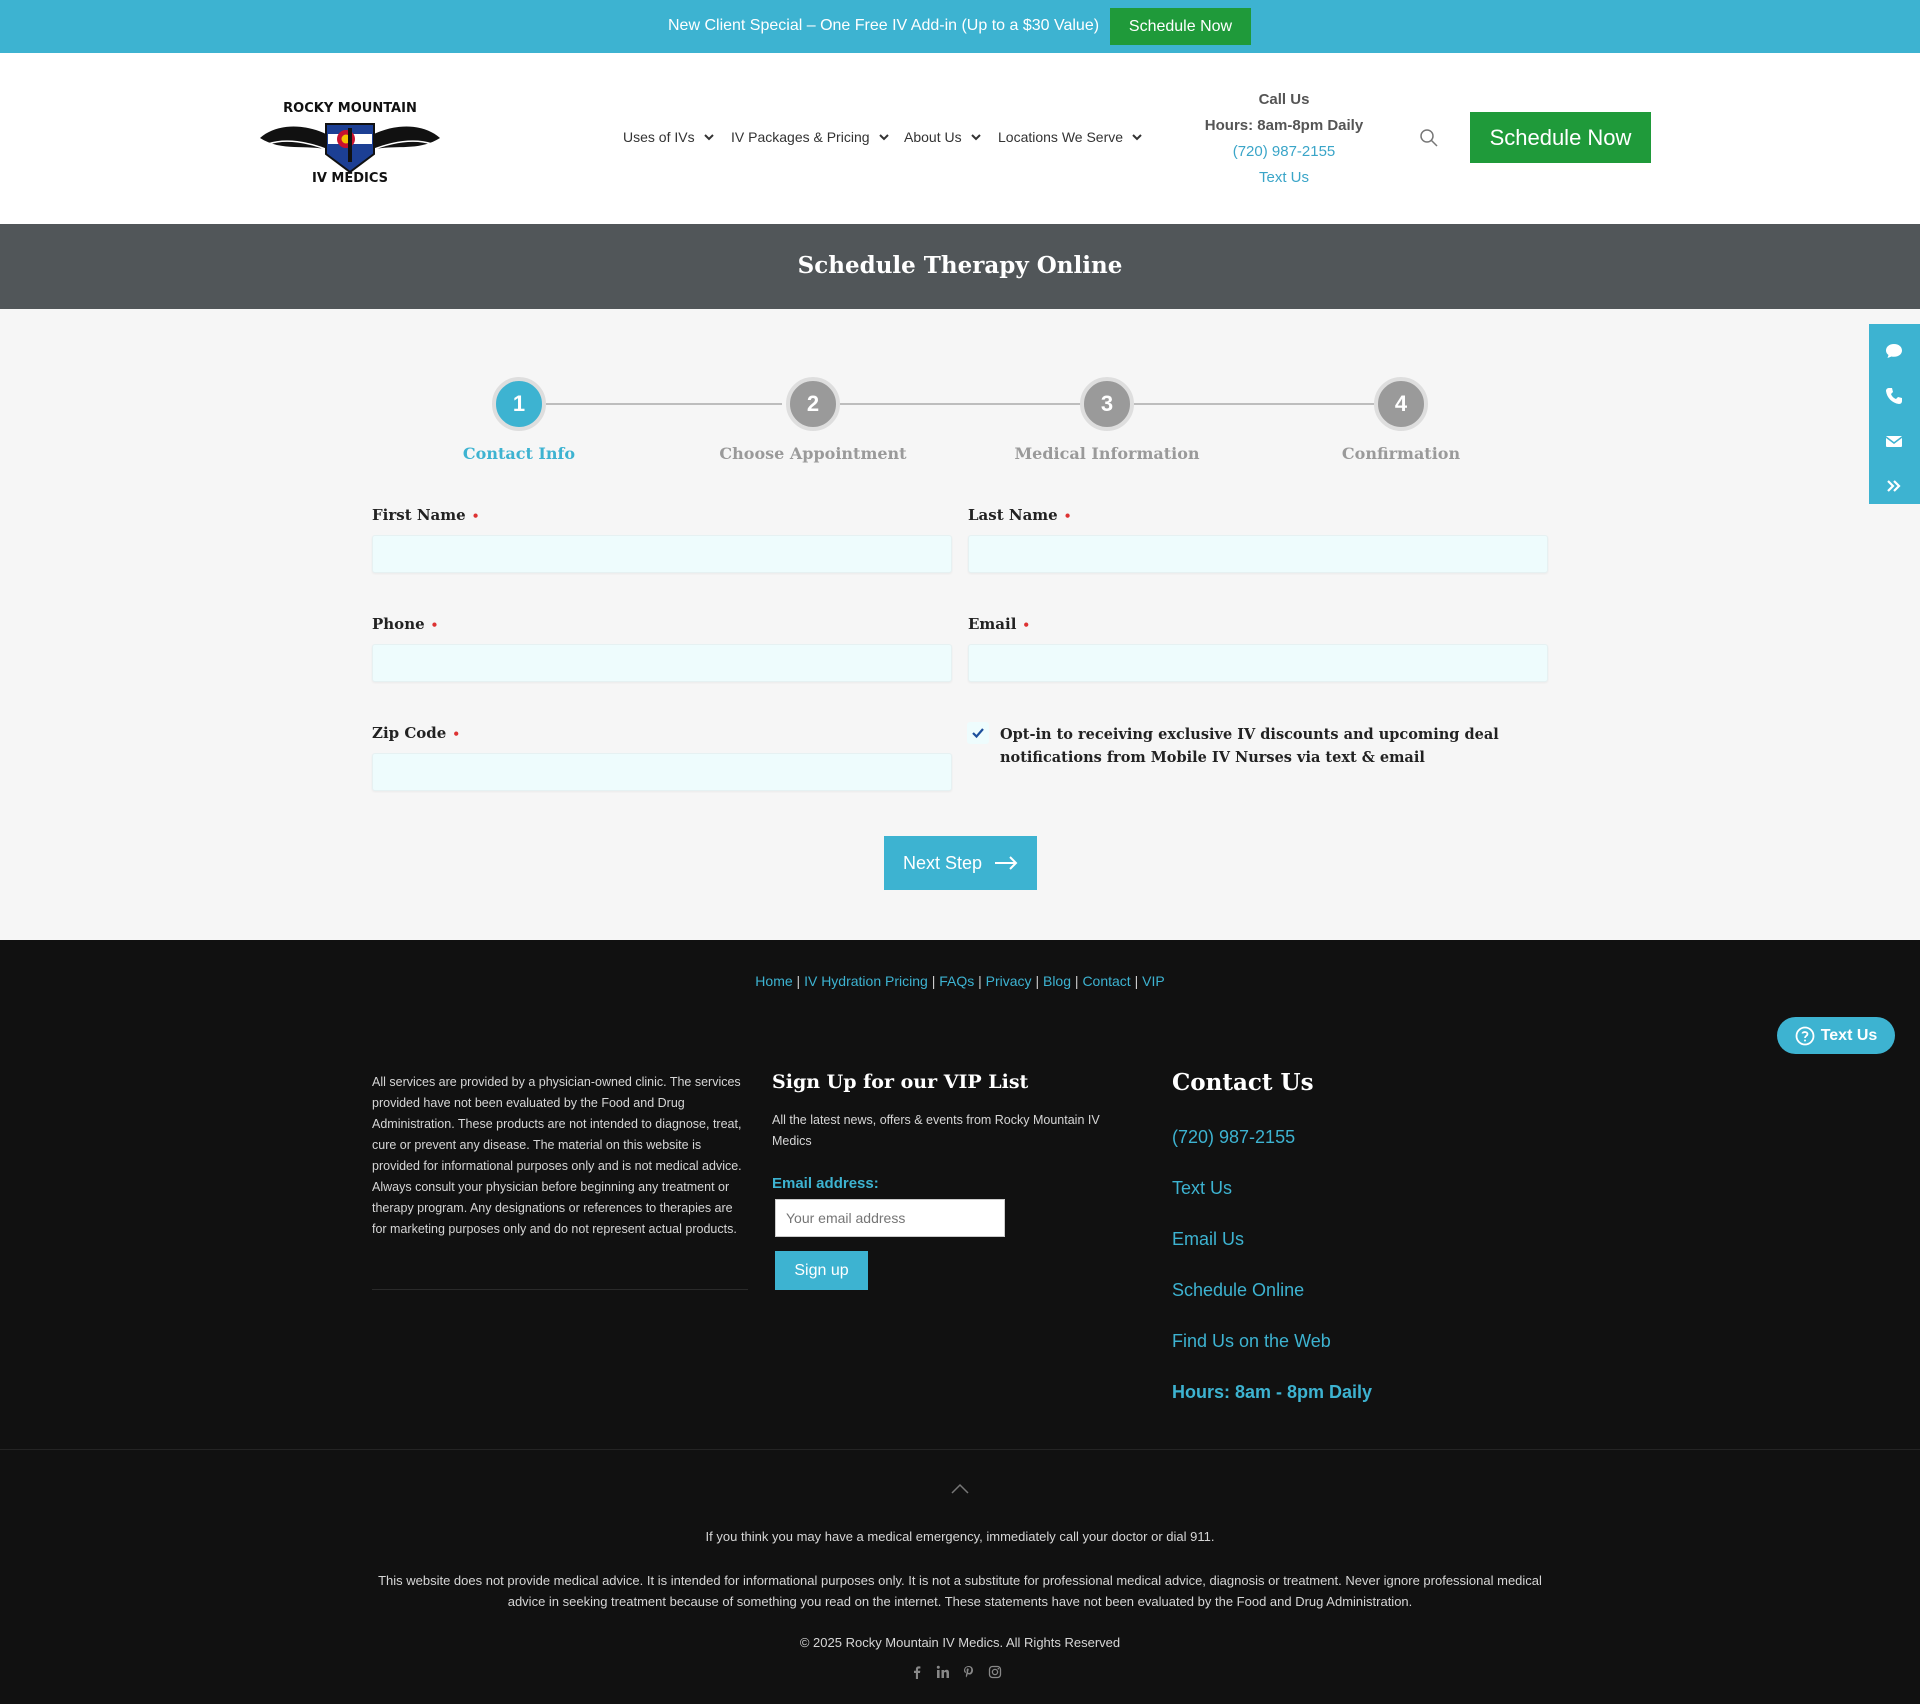 The image size is (1920, 1704). I want to click on nav-about-us: About Us, so click(943, 137).